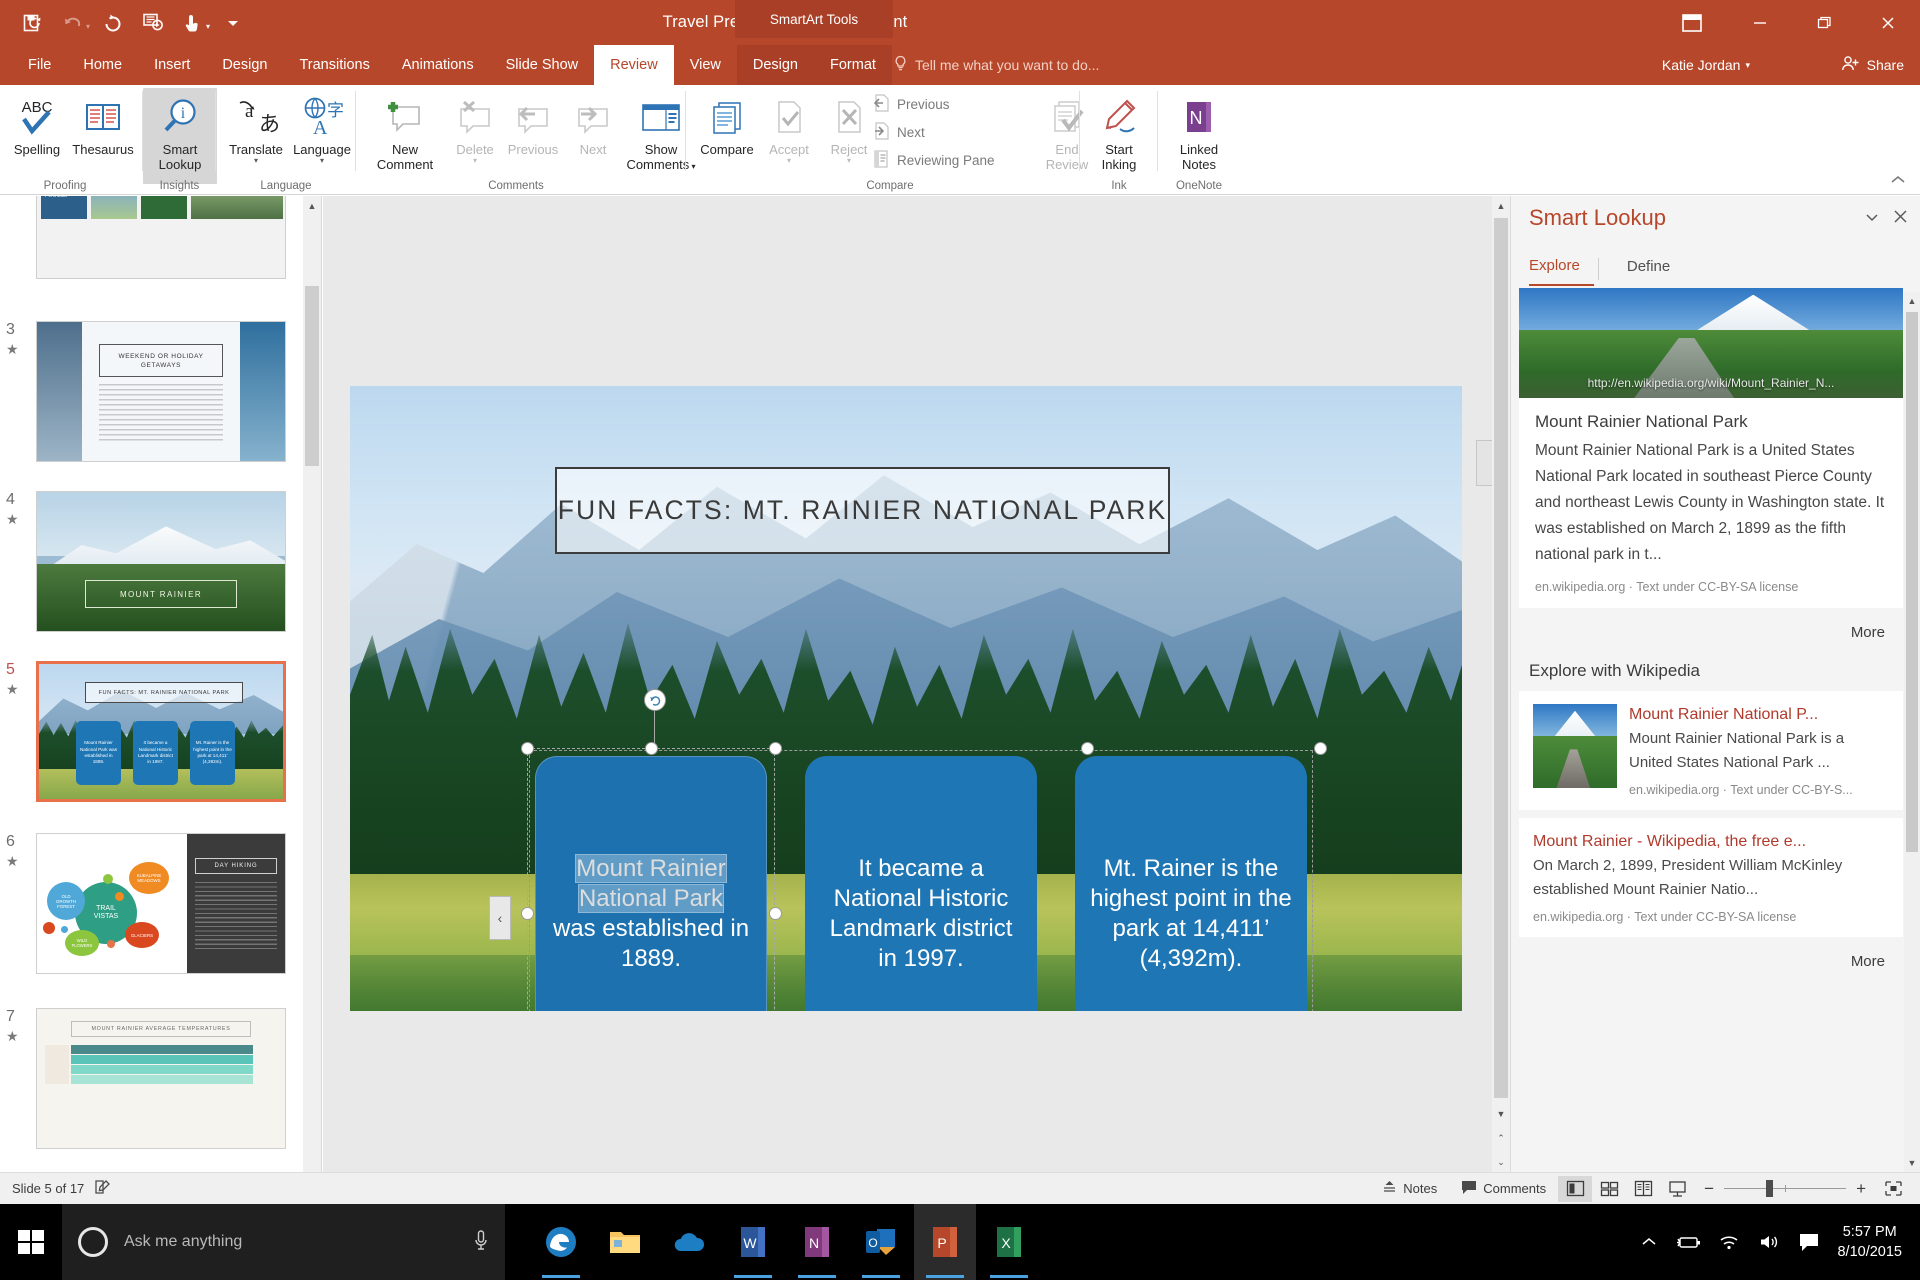 The height and width of the screenshot is (1280, 1920). I want to click on windows-start-icon, so click(31, 1242).